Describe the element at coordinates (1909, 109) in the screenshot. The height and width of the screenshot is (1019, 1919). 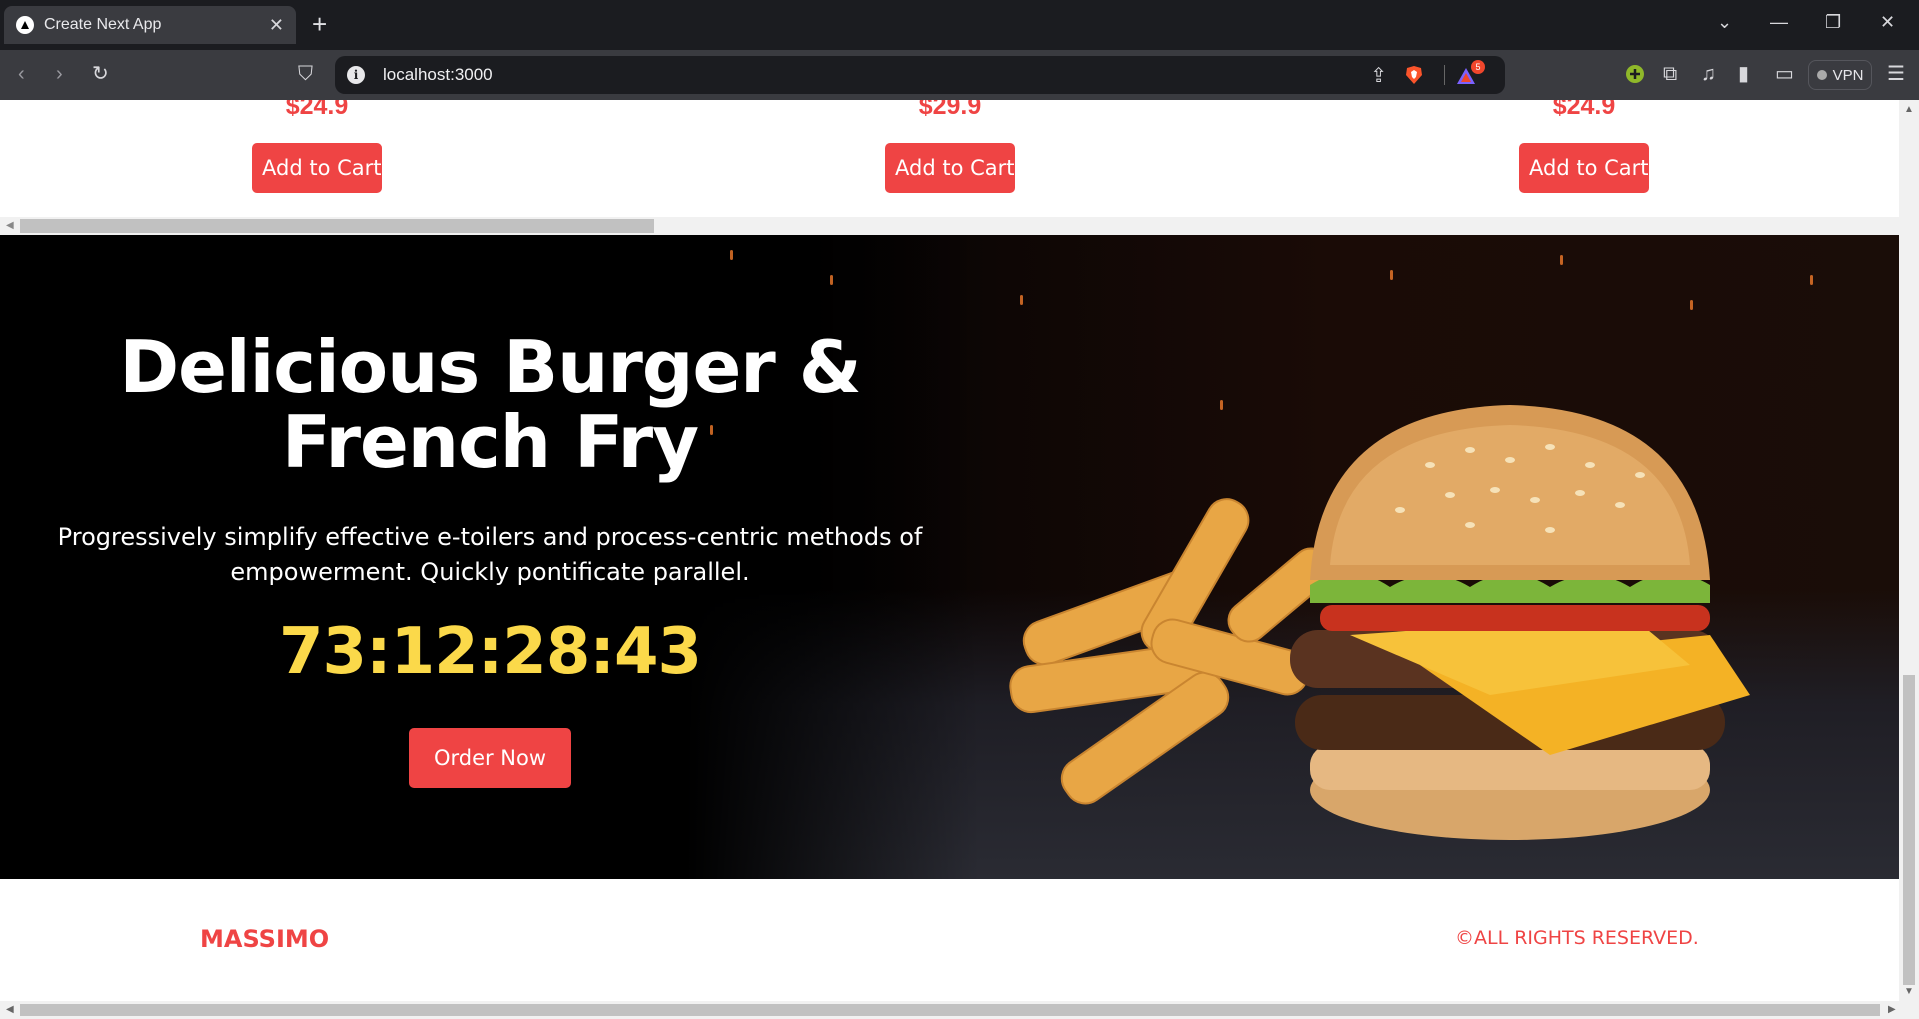
I see `scroll-up-arrow-icon: ▲` at that location.